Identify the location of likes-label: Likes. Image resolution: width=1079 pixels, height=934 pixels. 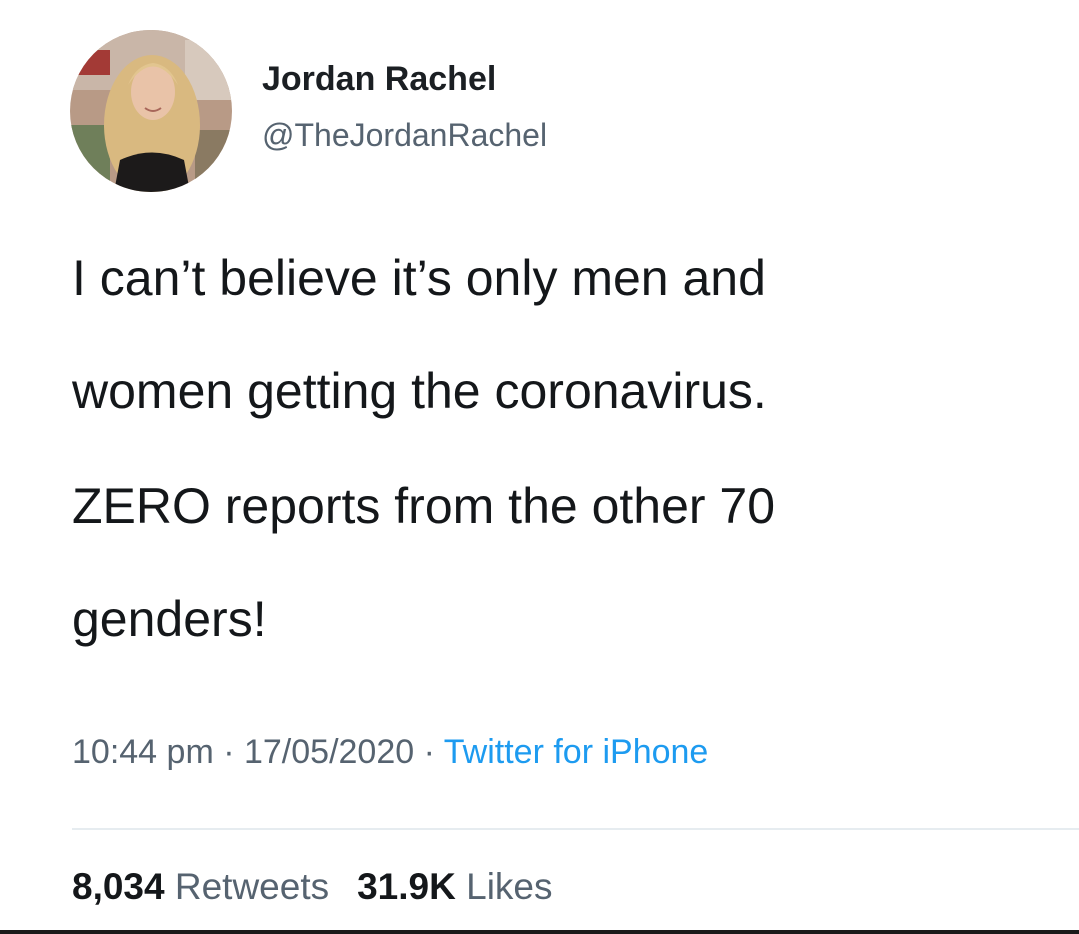
(509, 886).